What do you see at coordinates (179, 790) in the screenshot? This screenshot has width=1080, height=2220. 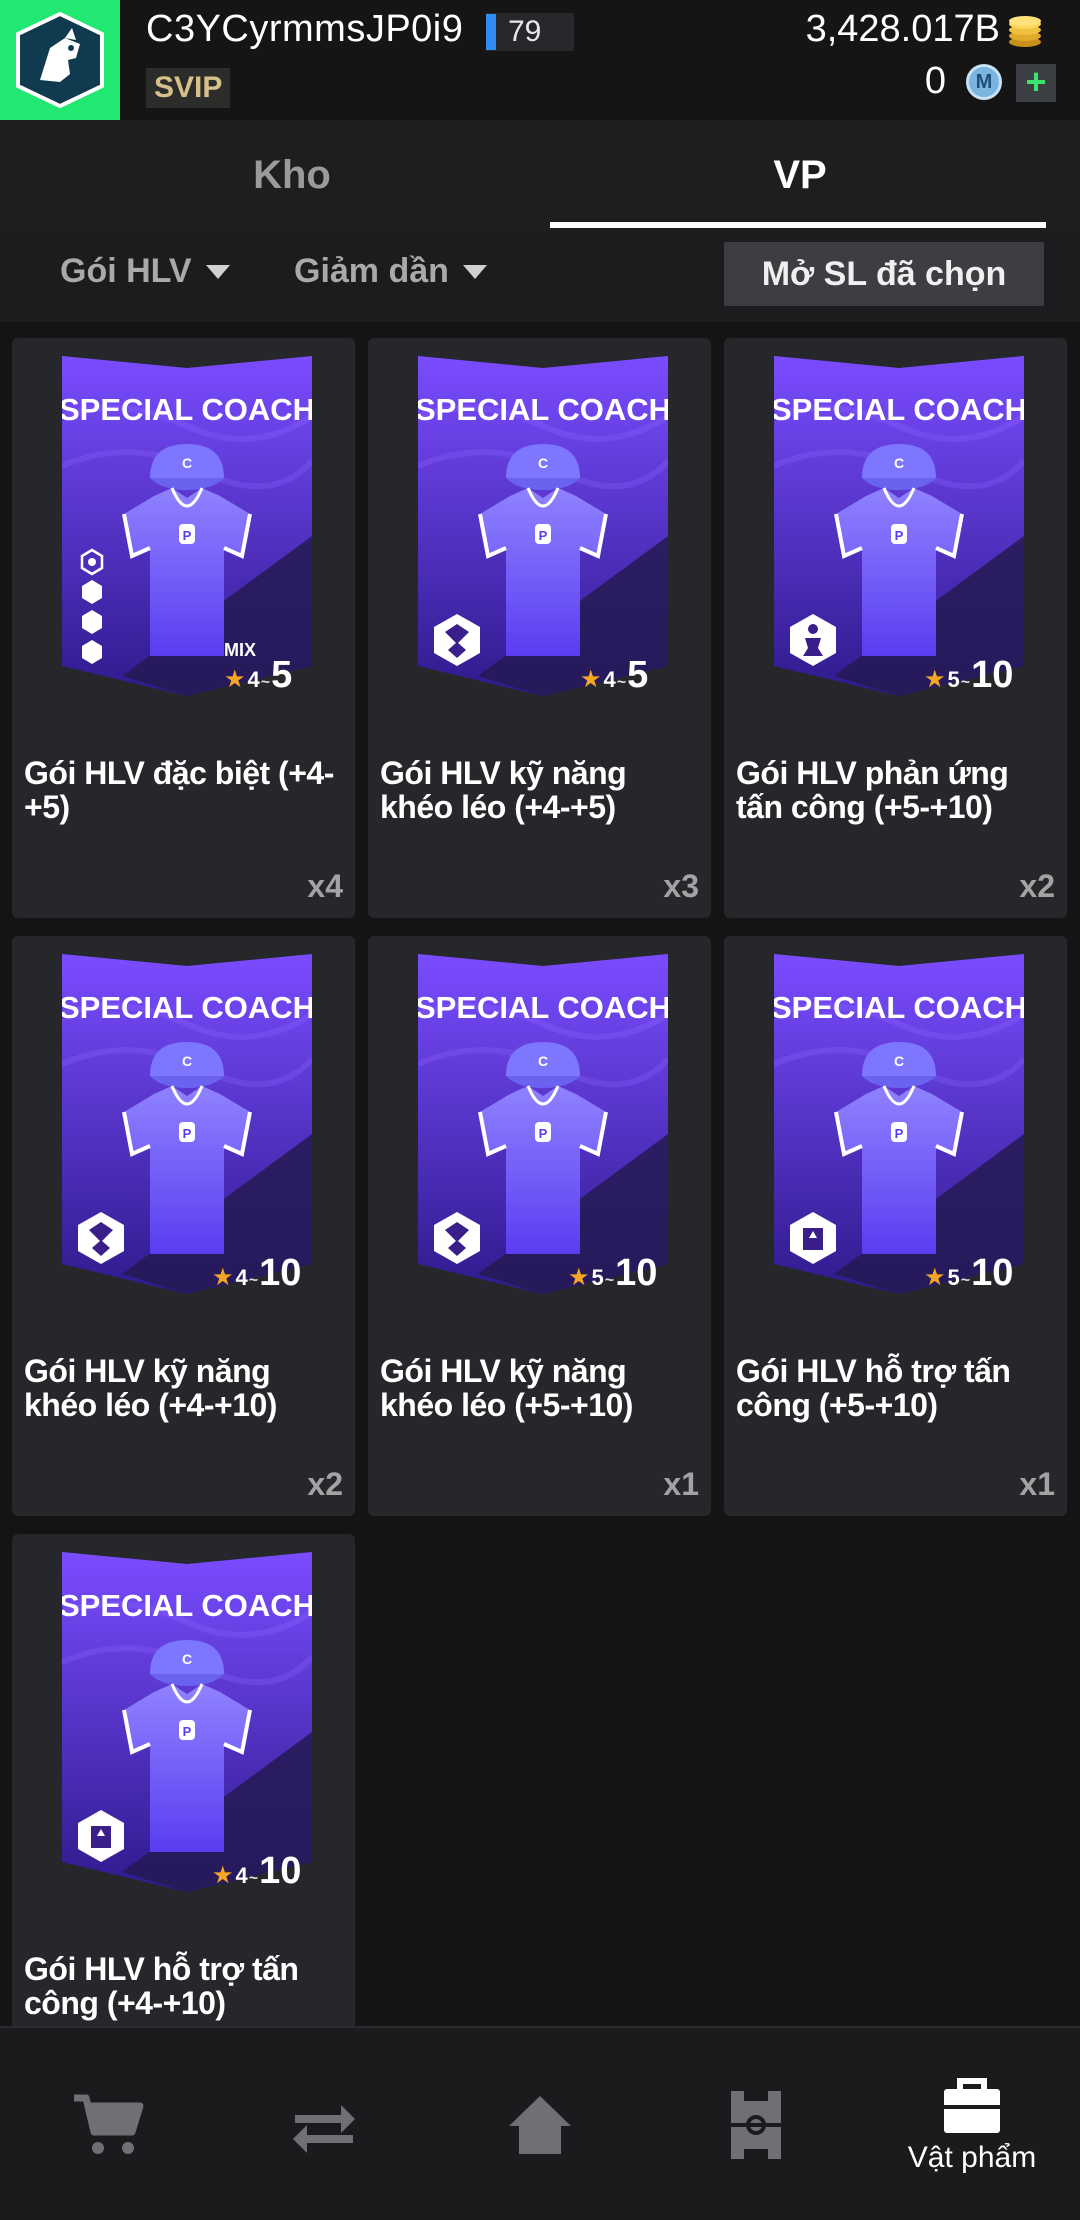 I see `pack-name: Gói HLV đặc biệt (+4-+5)` at bounding box center [179, 790].